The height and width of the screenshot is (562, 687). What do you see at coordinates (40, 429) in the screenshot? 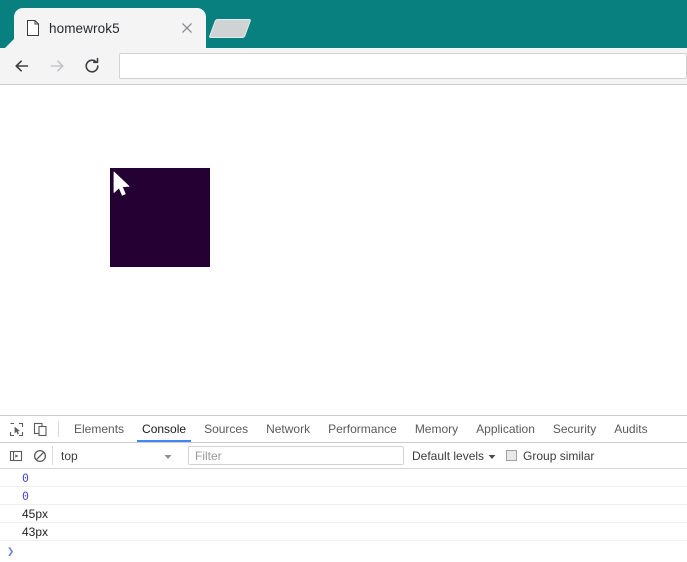
I see `device-toolbar-icon` at bounding box center [40, 429].